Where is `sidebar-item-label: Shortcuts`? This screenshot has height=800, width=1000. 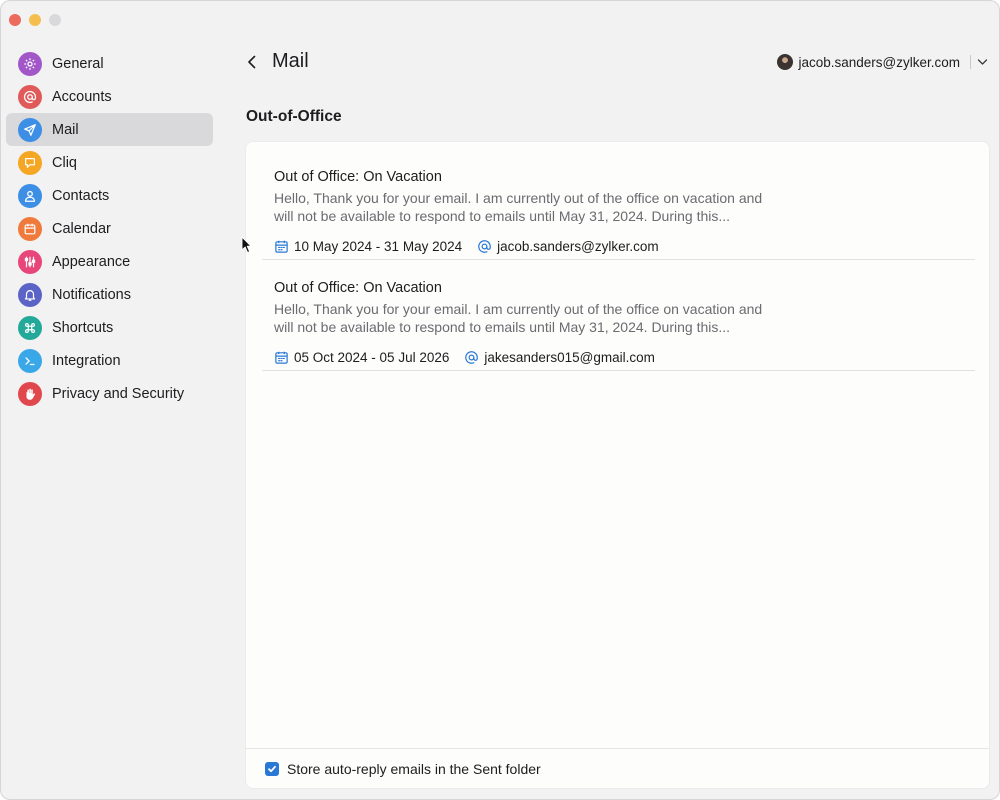 sidebar-item-label: Shortcuts is located at coordinates (83, 327).